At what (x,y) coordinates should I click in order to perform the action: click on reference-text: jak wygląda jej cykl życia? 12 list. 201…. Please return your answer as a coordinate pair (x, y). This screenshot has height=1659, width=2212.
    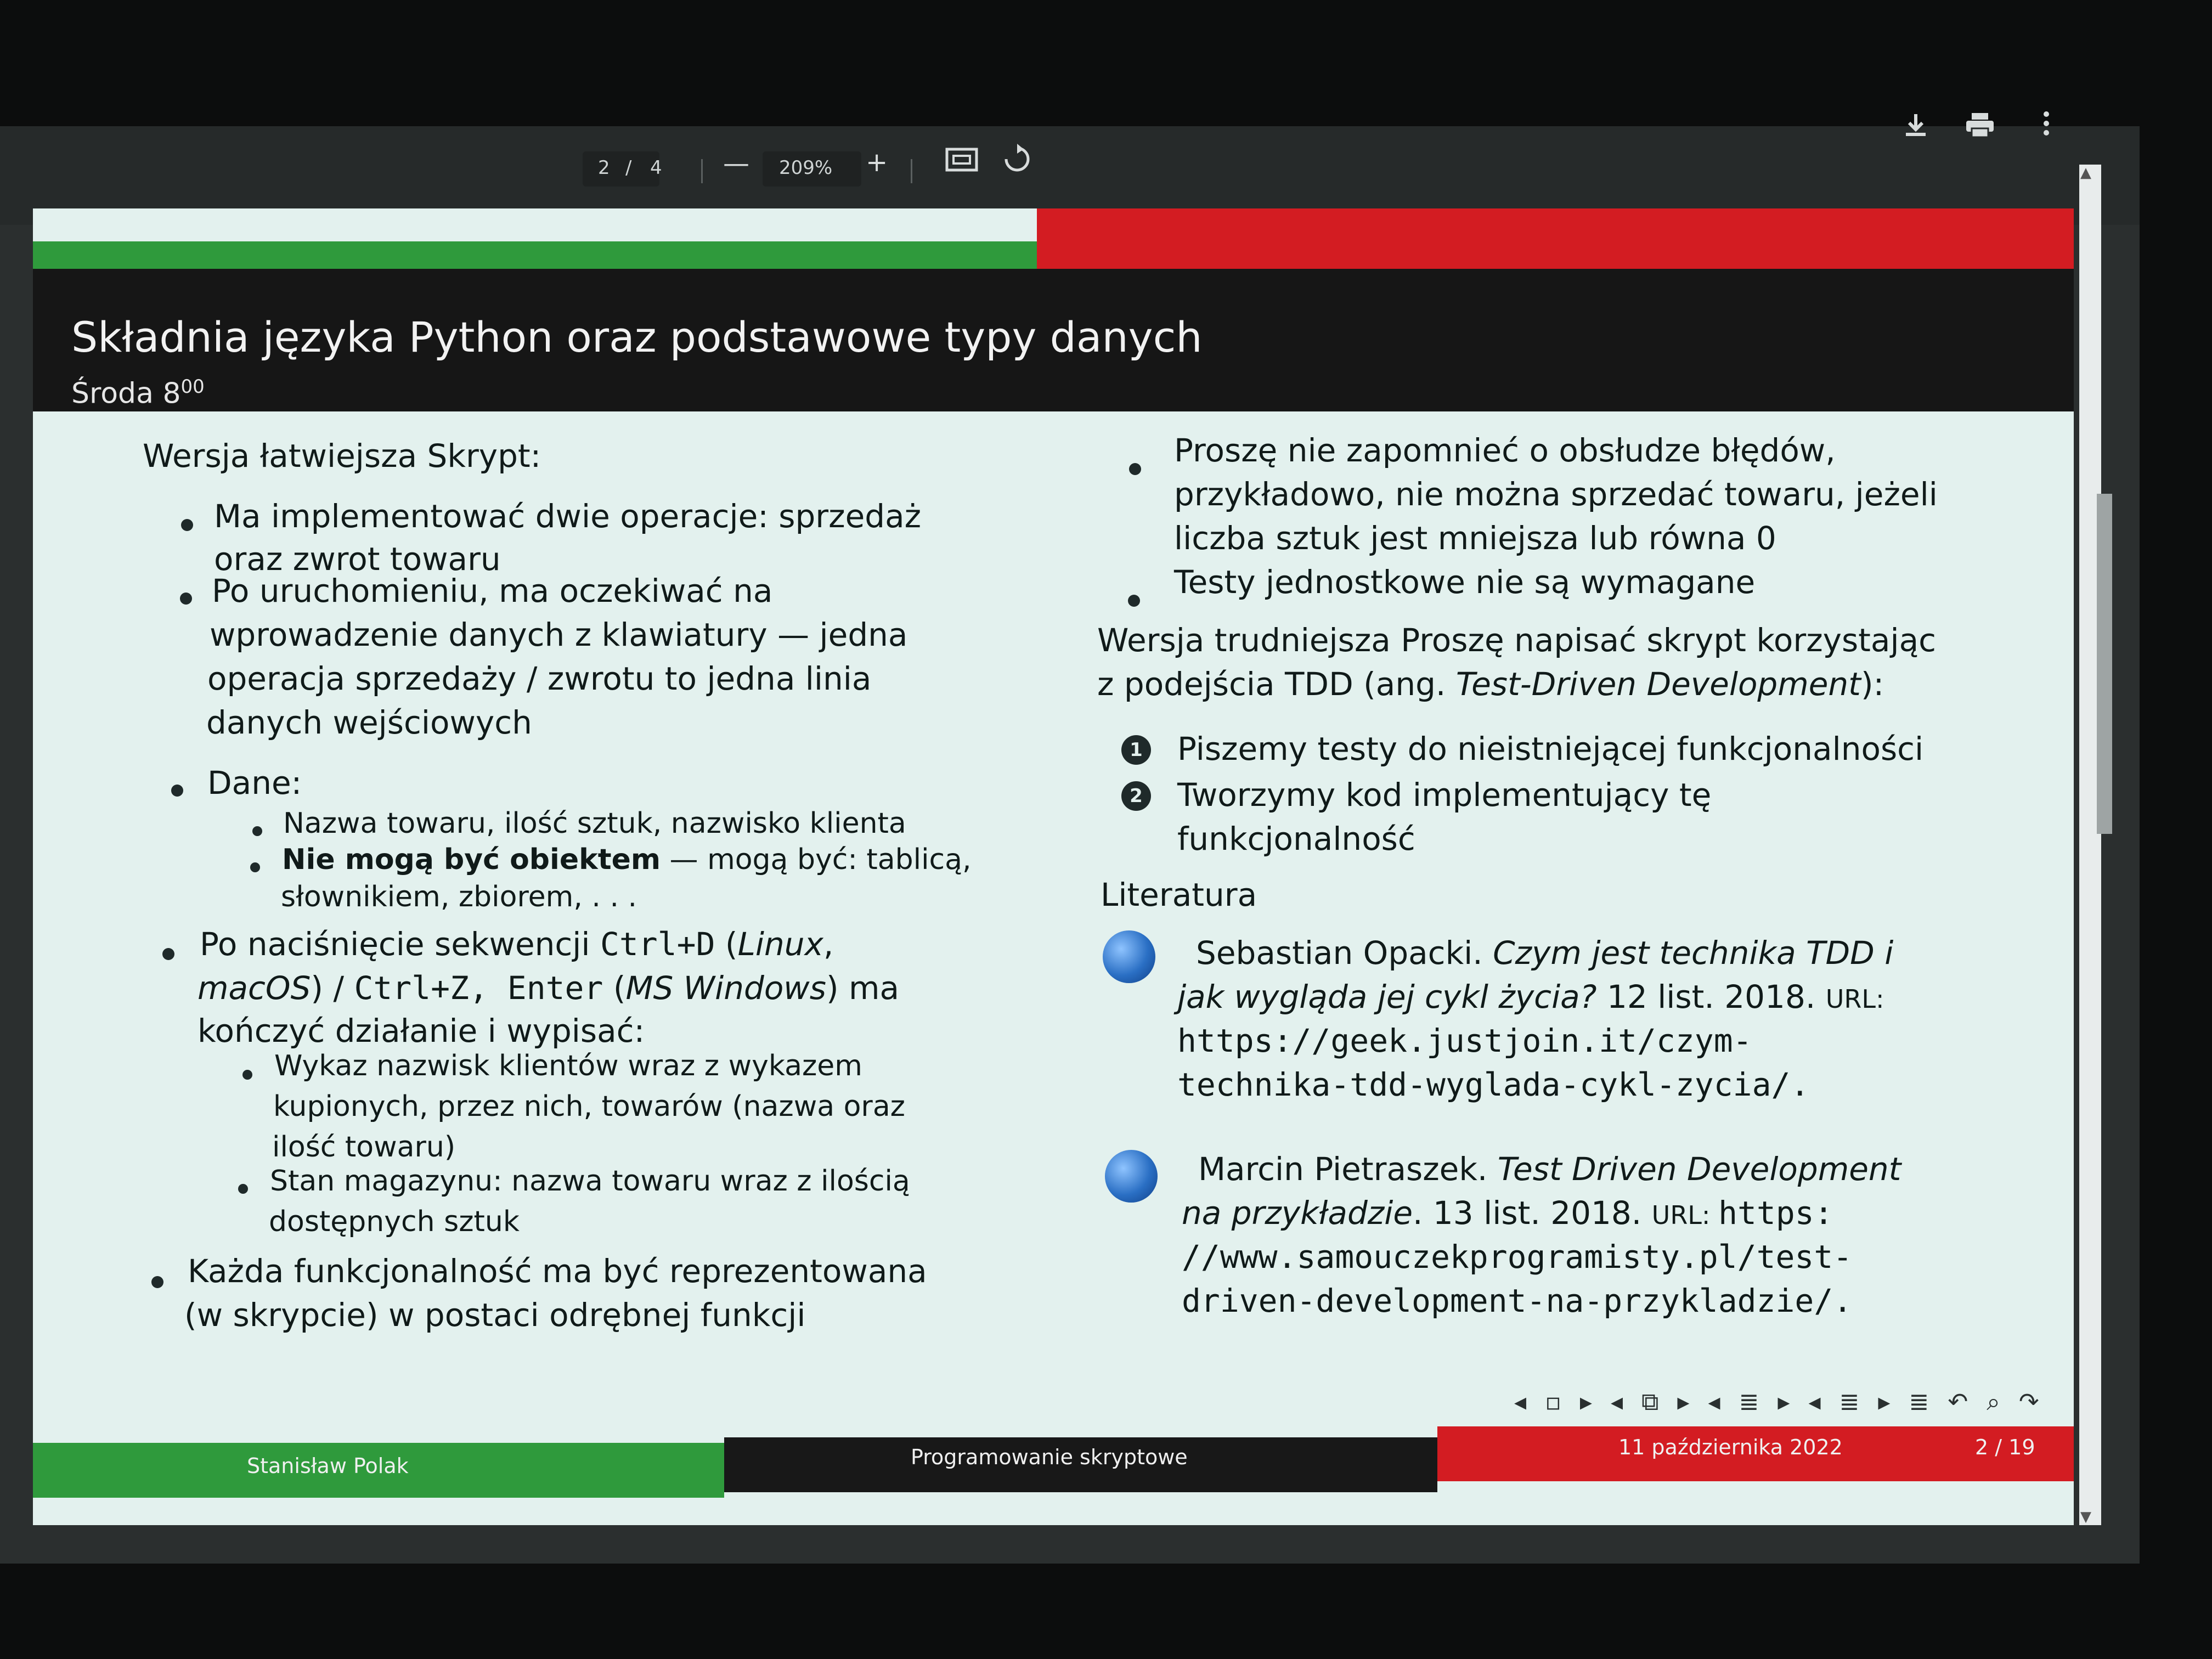
    Looking at the image, I should click on (1531, 997).